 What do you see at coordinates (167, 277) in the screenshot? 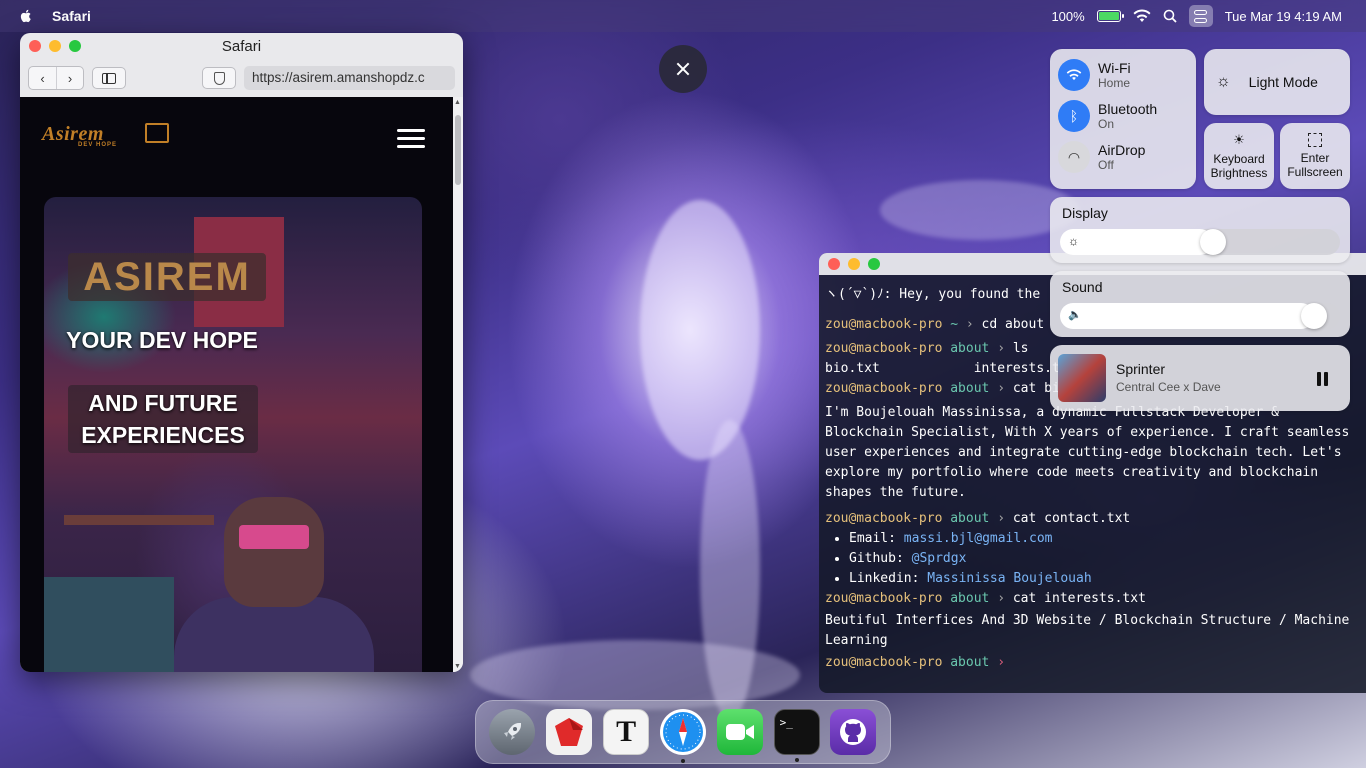
I see `hero-title: ASIREM` at bounding box center [167, 277].